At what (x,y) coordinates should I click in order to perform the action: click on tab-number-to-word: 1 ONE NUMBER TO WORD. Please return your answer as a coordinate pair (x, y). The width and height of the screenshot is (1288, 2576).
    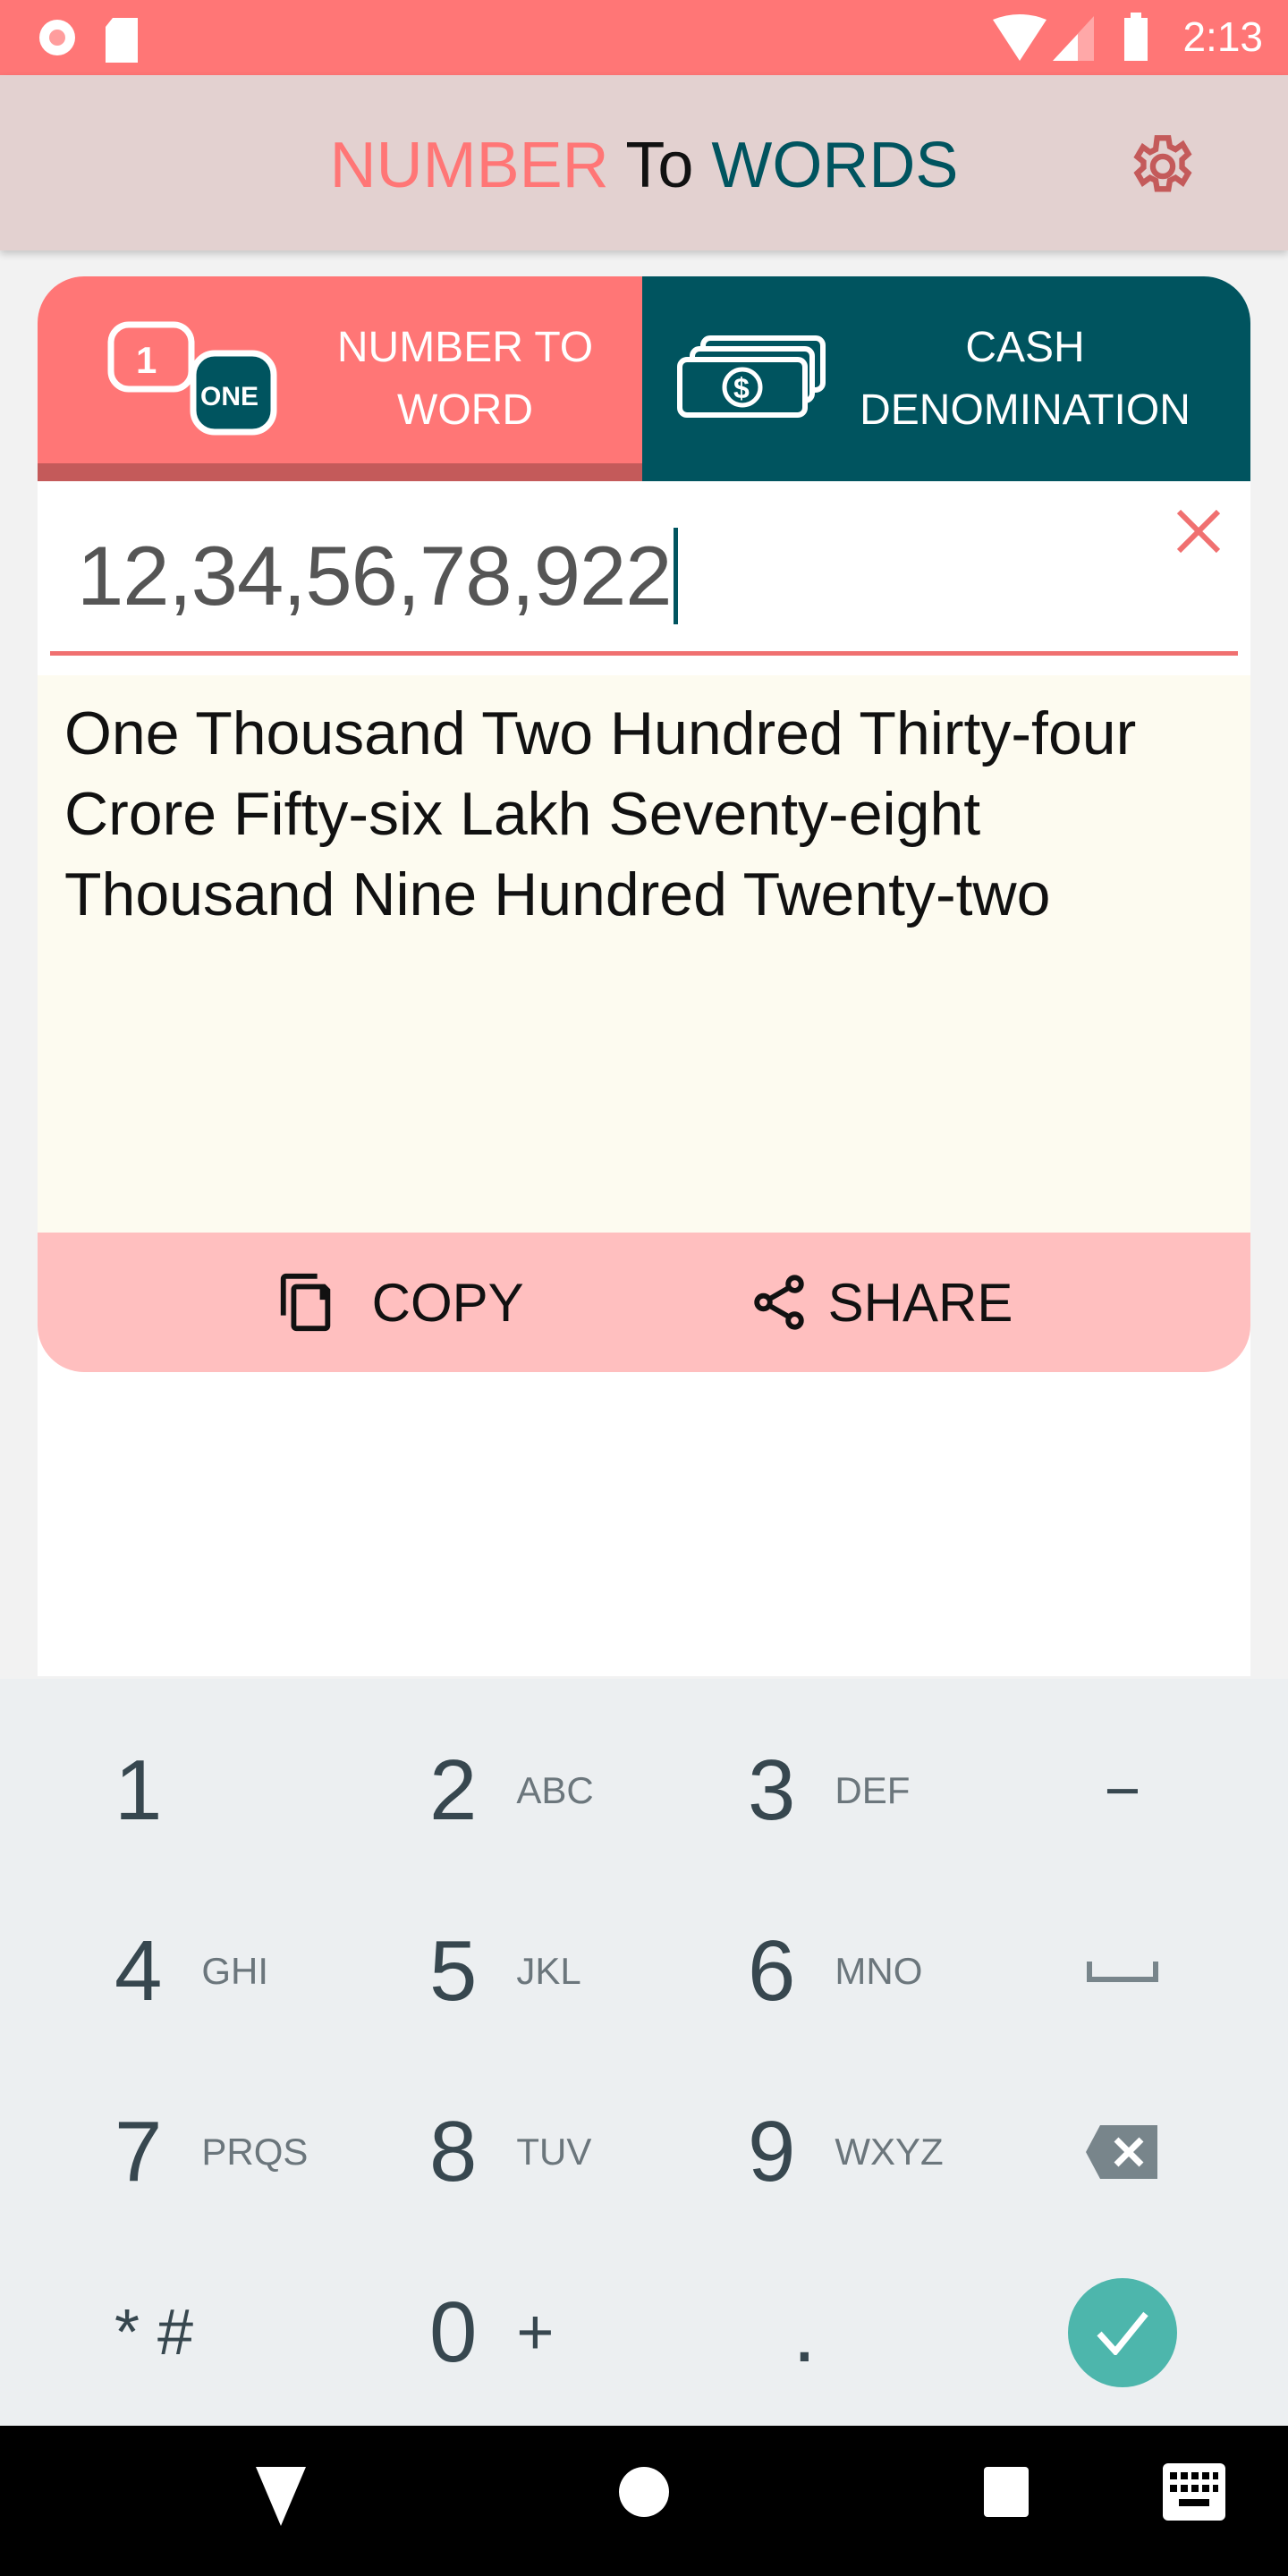
    Looking at the image, I should click on (340, 378).